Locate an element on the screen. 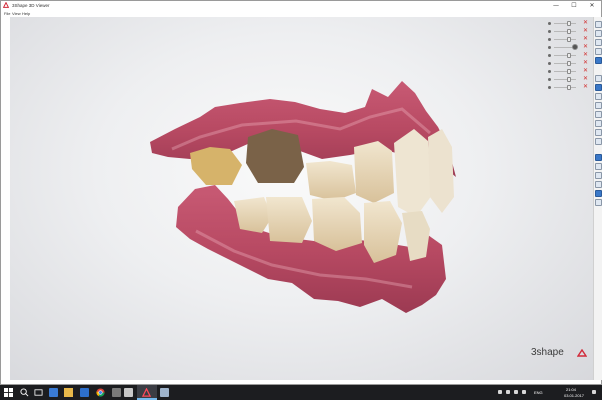 The width and height of the screenshot is (602, 400). store-icon is located at coordinates (84, 392).